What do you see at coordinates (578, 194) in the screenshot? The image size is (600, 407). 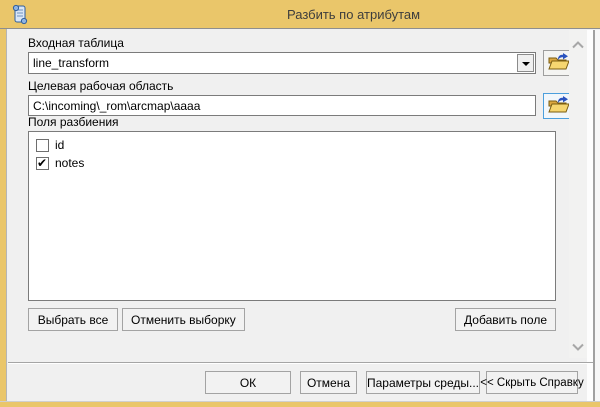 I see `vertical-scrollbar` at bounding box center [578, 194].